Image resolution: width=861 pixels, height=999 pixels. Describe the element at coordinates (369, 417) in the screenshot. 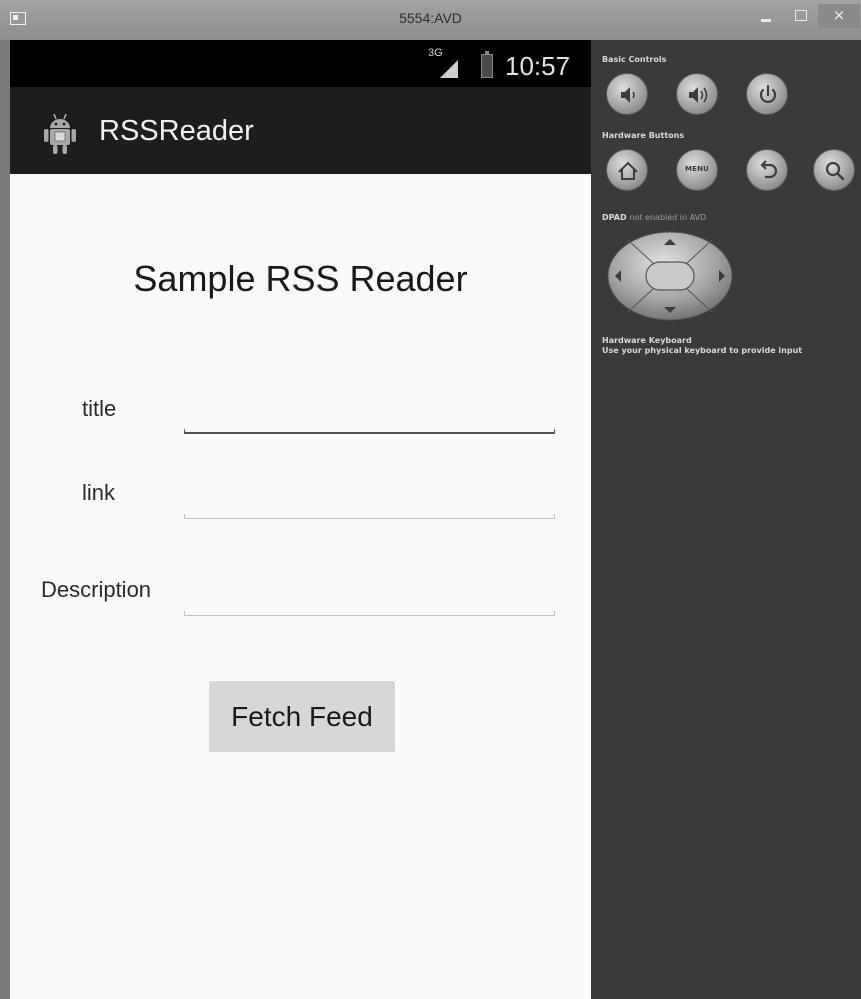

I see `title-input` at that location.